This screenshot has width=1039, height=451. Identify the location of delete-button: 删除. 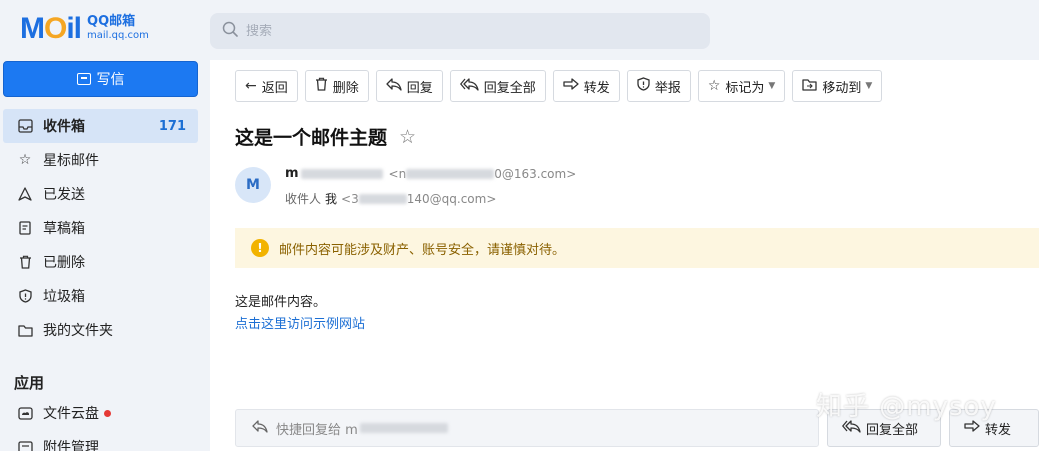
(336, 86).